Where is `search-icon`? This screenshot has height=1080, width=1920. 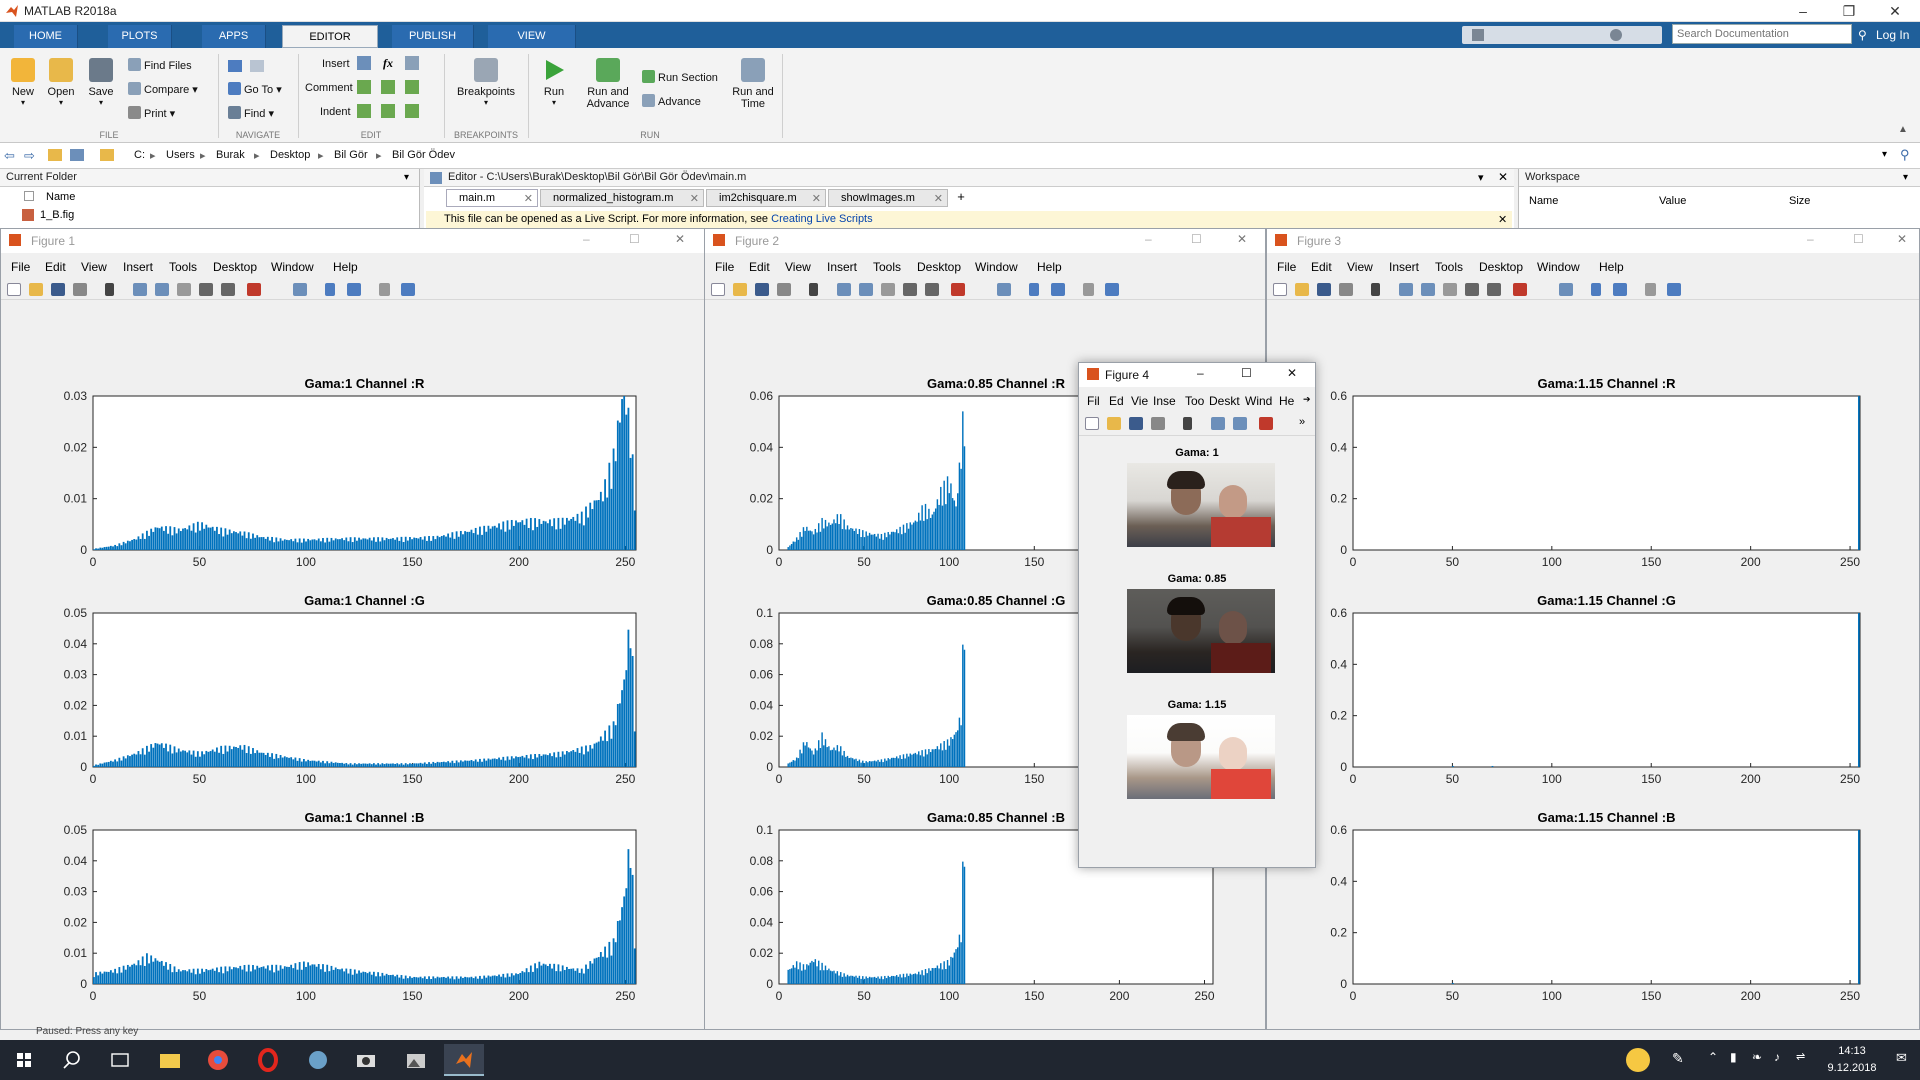
search-icon is located at coordinates (72, 1060).